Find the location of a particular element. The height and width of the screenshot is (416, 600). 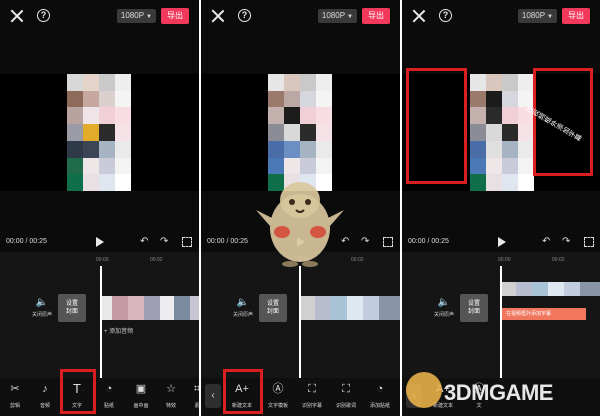

effect-icon: ☆ is located at coordinates (171, 389).